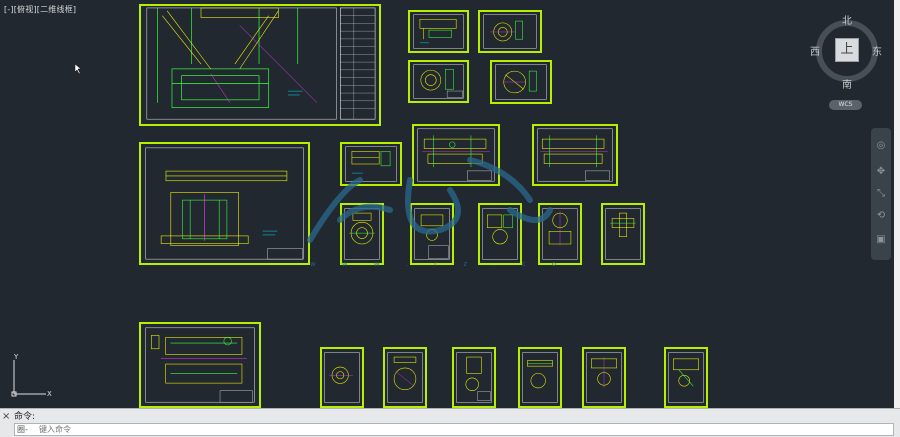 The height and width of the screenshot is (437, 900). I want to click on sheet-assembly-drawing, so click(260, 65).